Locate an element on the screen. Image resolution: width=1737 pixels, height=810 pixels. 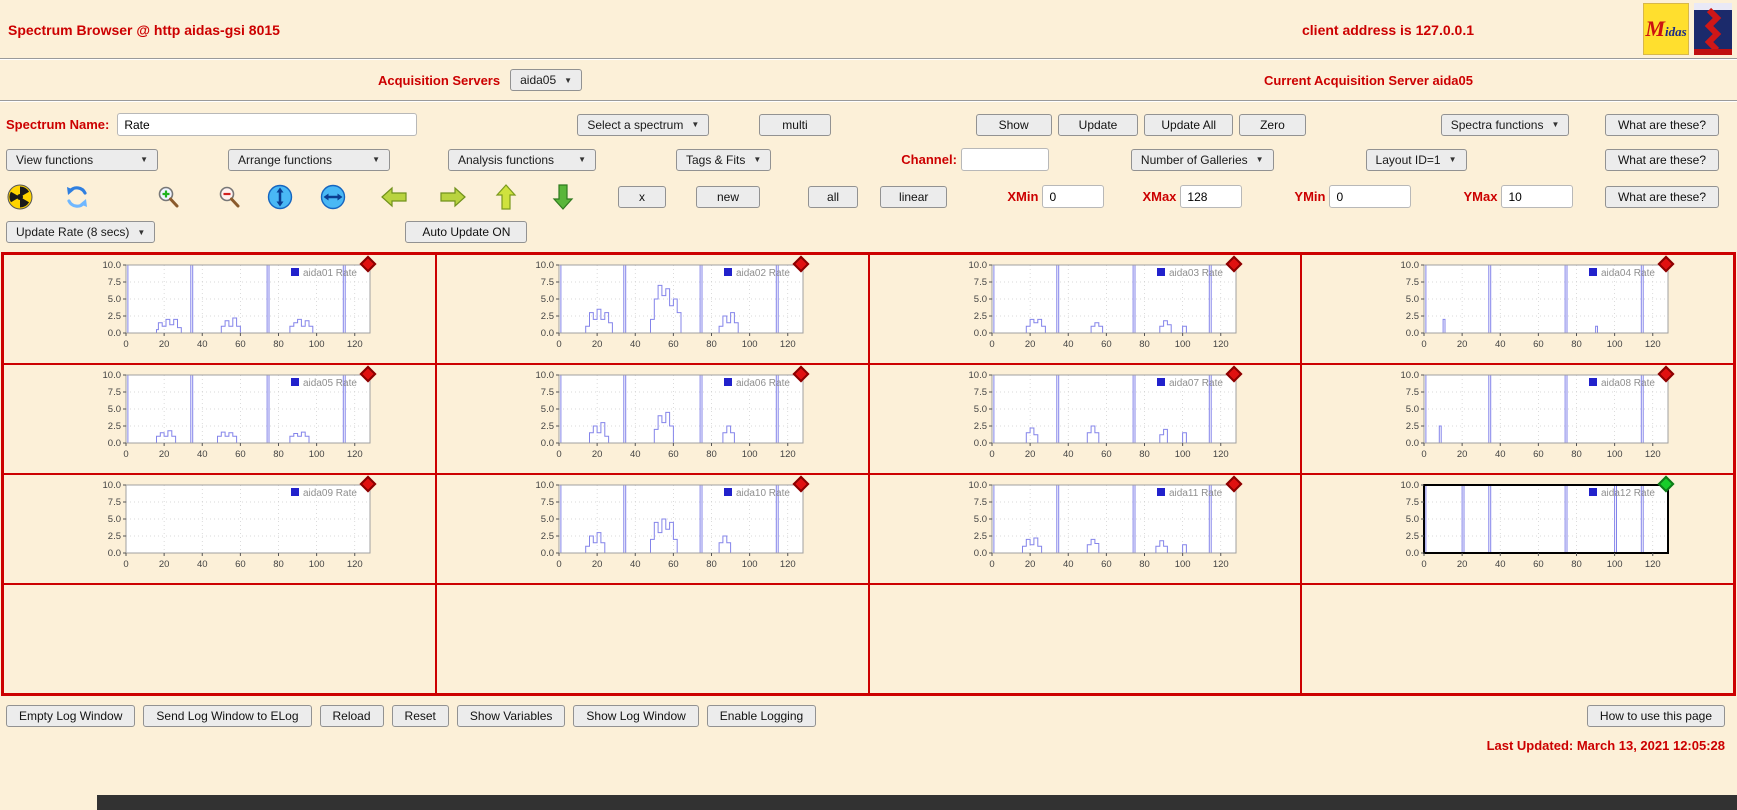
empty-log-window-button: Empty Log Window is located at coordinates (71, 716).